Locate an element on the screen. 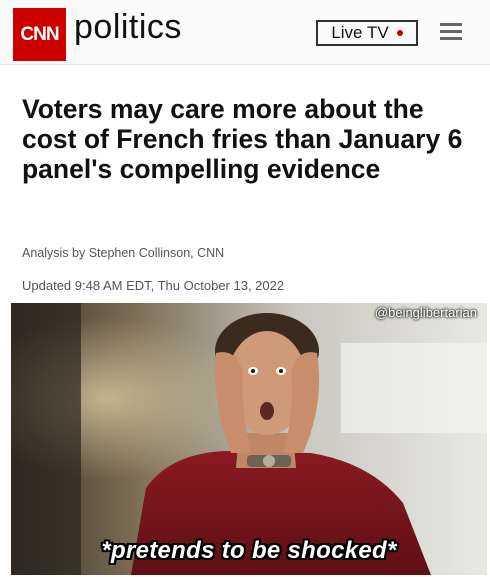  live-tv-label: Live TV is located at coordinates (360, 32).